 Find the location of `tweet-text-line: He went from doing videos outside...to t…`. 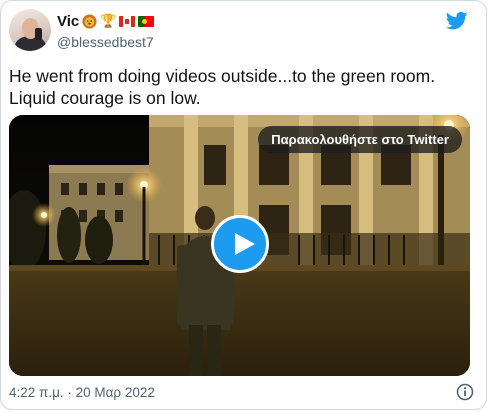

tweet-text-line: He went from doing videos outside...to t… is located at coordinates (222, 76).